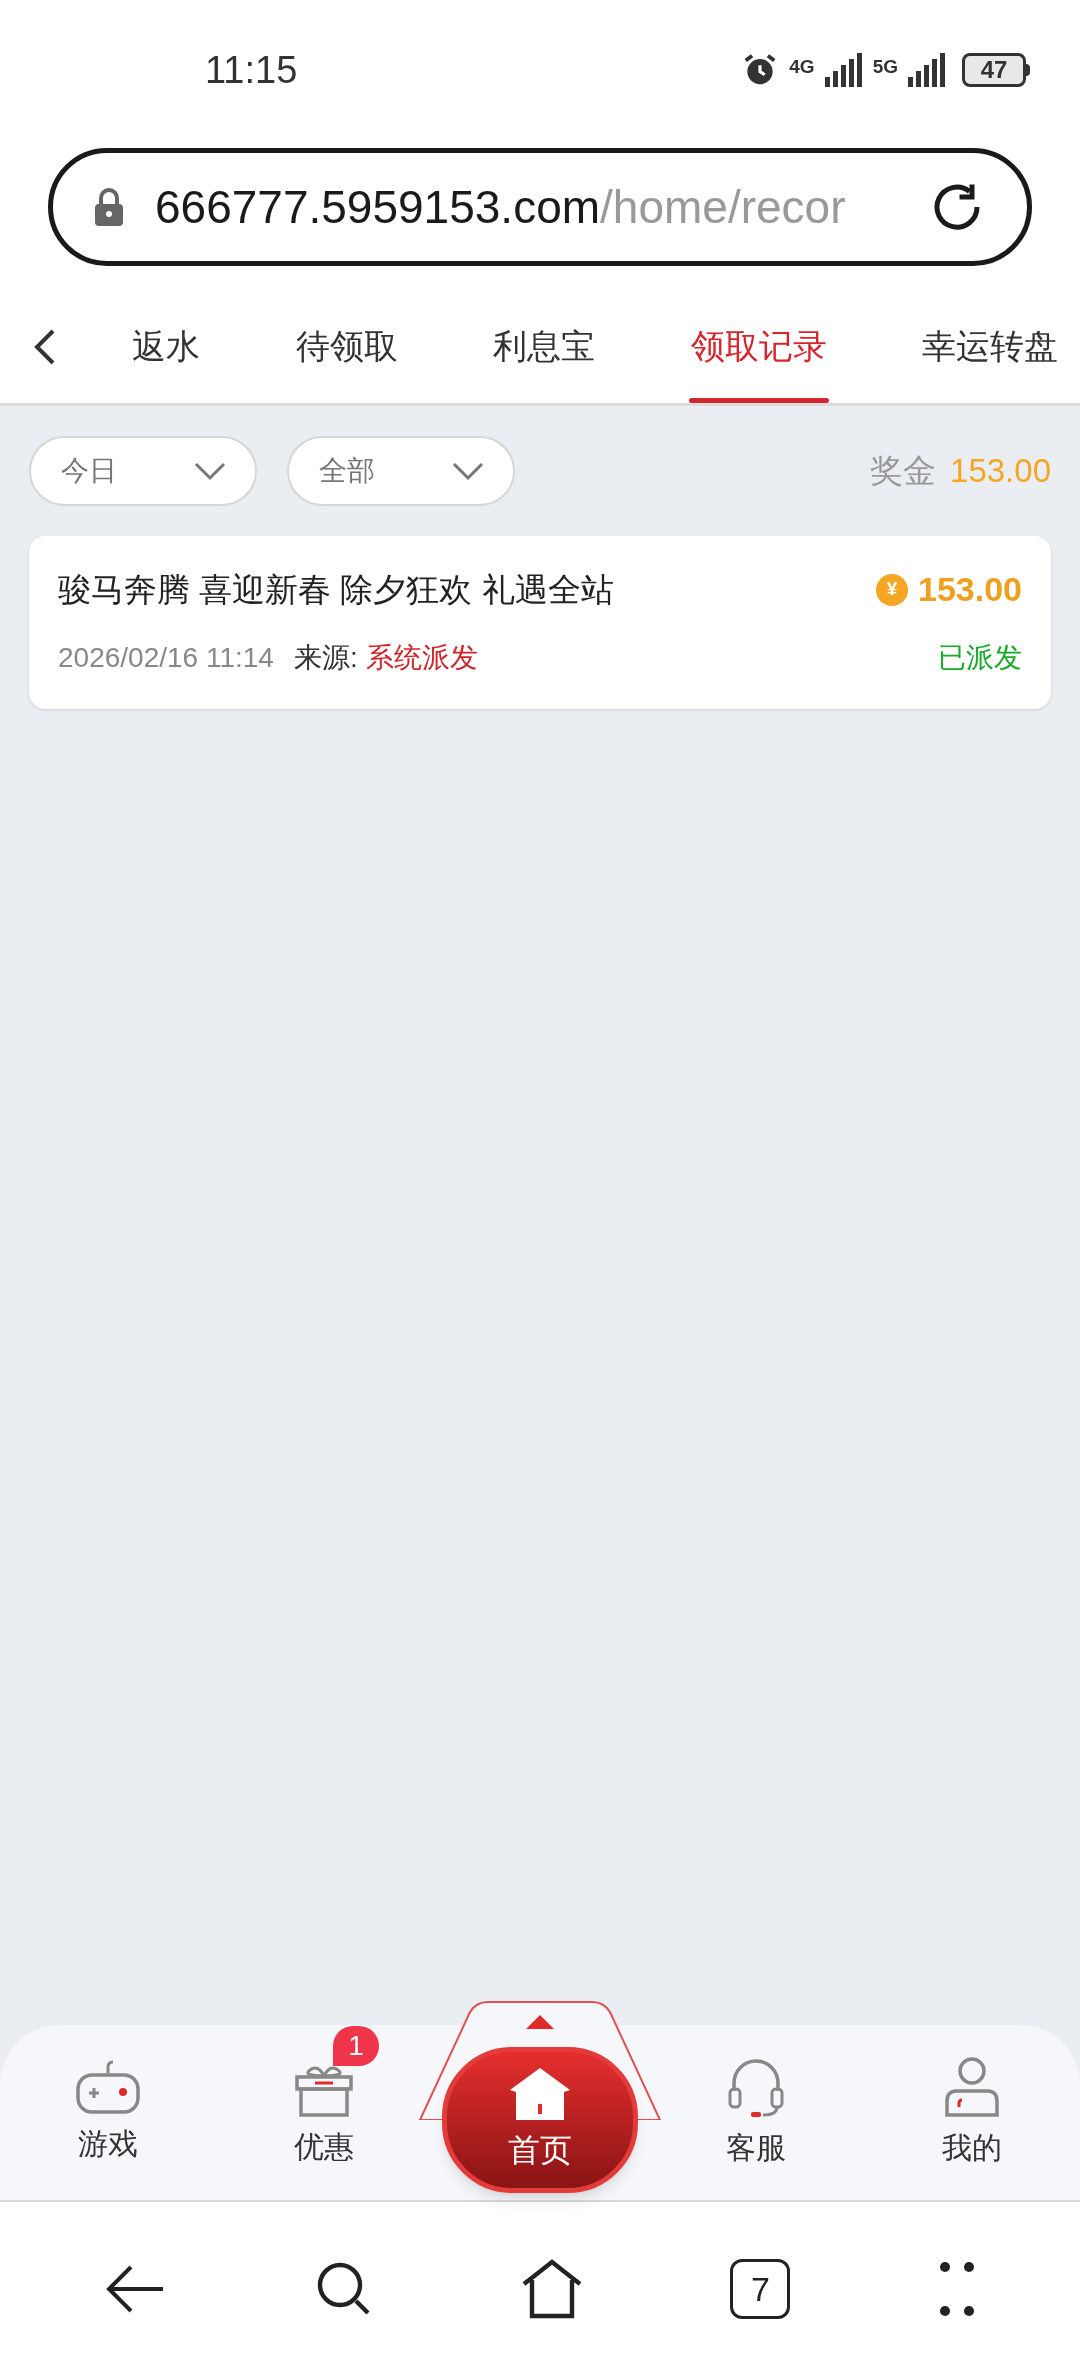  I want to click on gamepad-icon, so click(108, 2087).